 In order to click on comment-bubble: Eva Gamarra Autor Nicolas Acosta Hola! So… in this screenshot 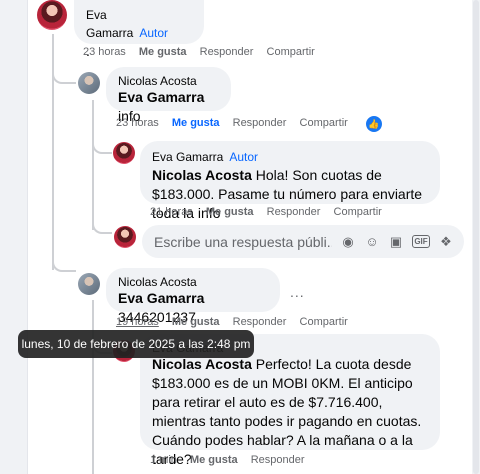, I will do `click(290, 181)`.